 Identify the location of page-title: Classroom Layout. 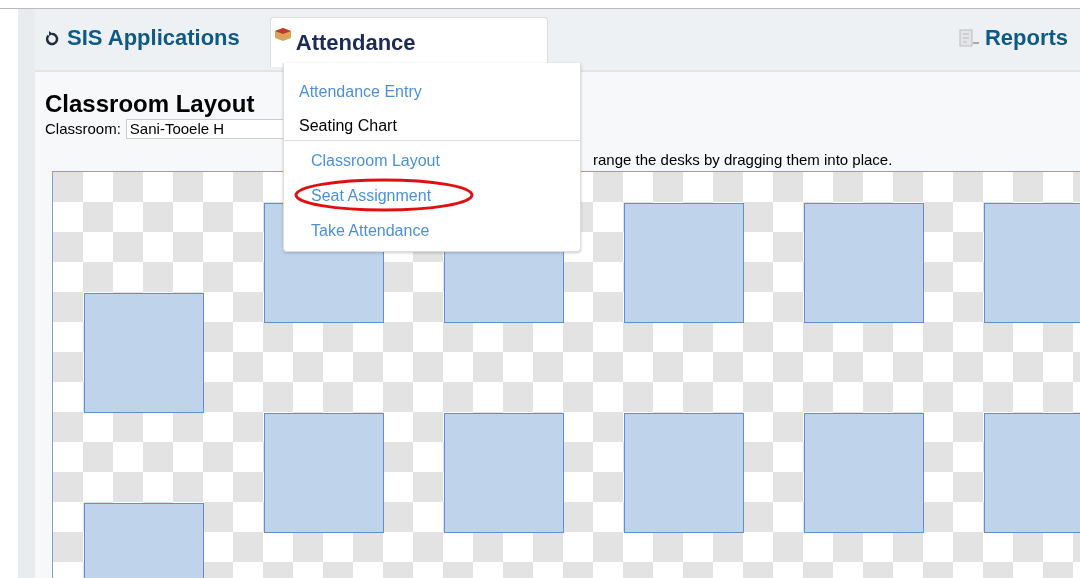
(150, 104).